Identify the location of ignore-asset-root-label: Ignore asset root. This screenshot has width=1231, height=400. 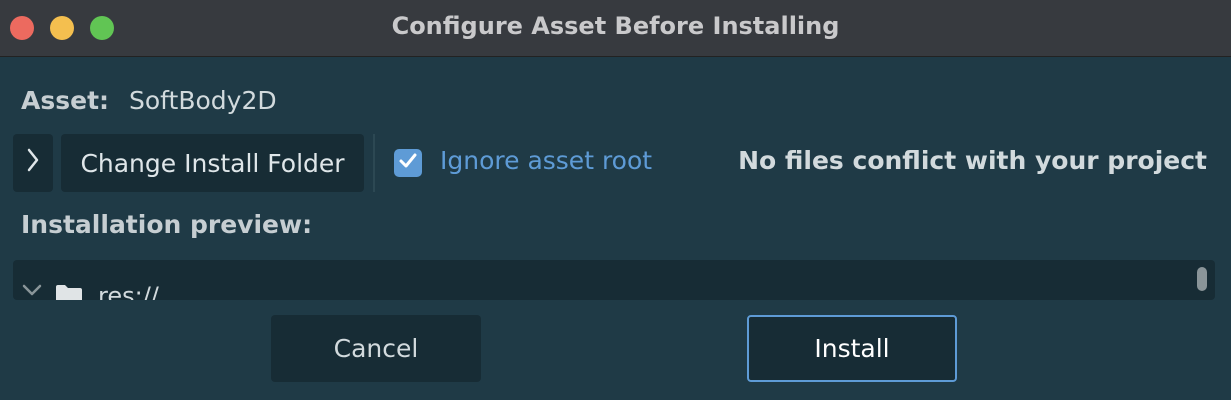
(546, 160).